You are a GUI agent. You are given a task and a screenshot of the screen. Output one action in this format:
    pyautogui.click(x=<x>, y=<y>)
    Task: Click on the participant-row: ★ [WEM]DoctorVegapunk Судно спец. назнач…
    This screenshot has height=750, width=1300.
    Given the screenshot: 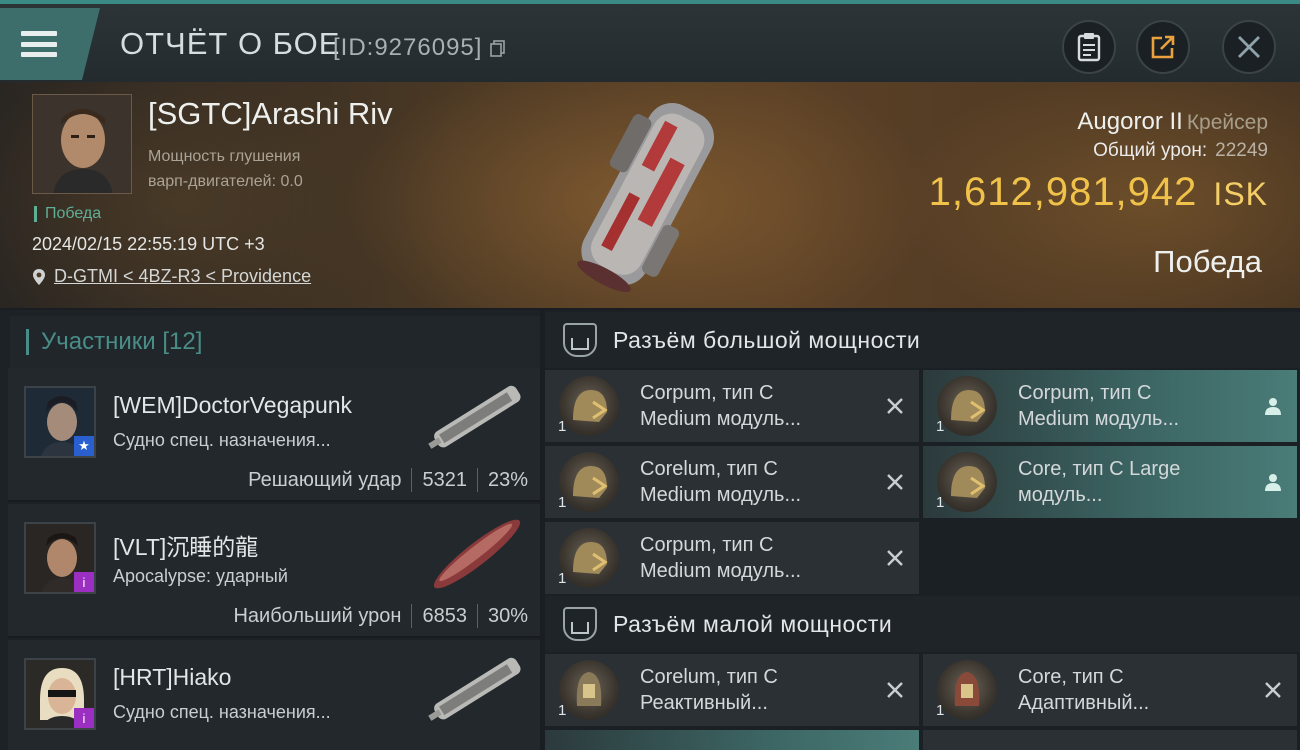 What is the action you would take?
    pyautogui.click(x=274, y=435)
    